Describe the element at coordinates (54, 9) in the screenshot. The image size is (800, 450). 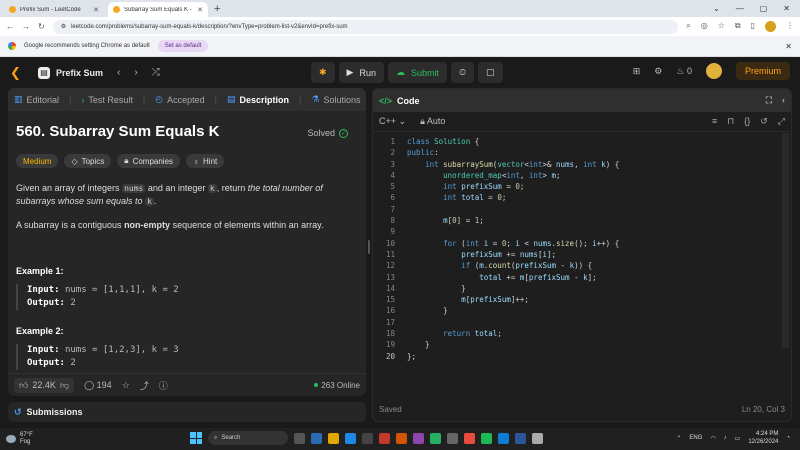
I see `browser-tab-prefix-sum: Prefix Sum - LeetCode ✕` at that location.